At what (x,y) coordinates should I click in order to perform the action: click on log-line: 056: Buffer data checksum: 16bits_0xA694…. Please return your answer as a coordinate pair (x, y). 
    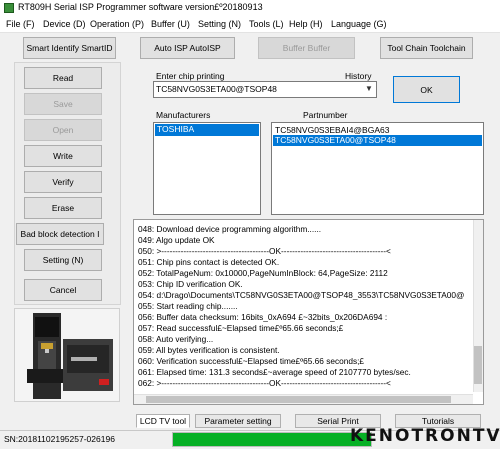
    Looking at the image, I should click on (263, 317).